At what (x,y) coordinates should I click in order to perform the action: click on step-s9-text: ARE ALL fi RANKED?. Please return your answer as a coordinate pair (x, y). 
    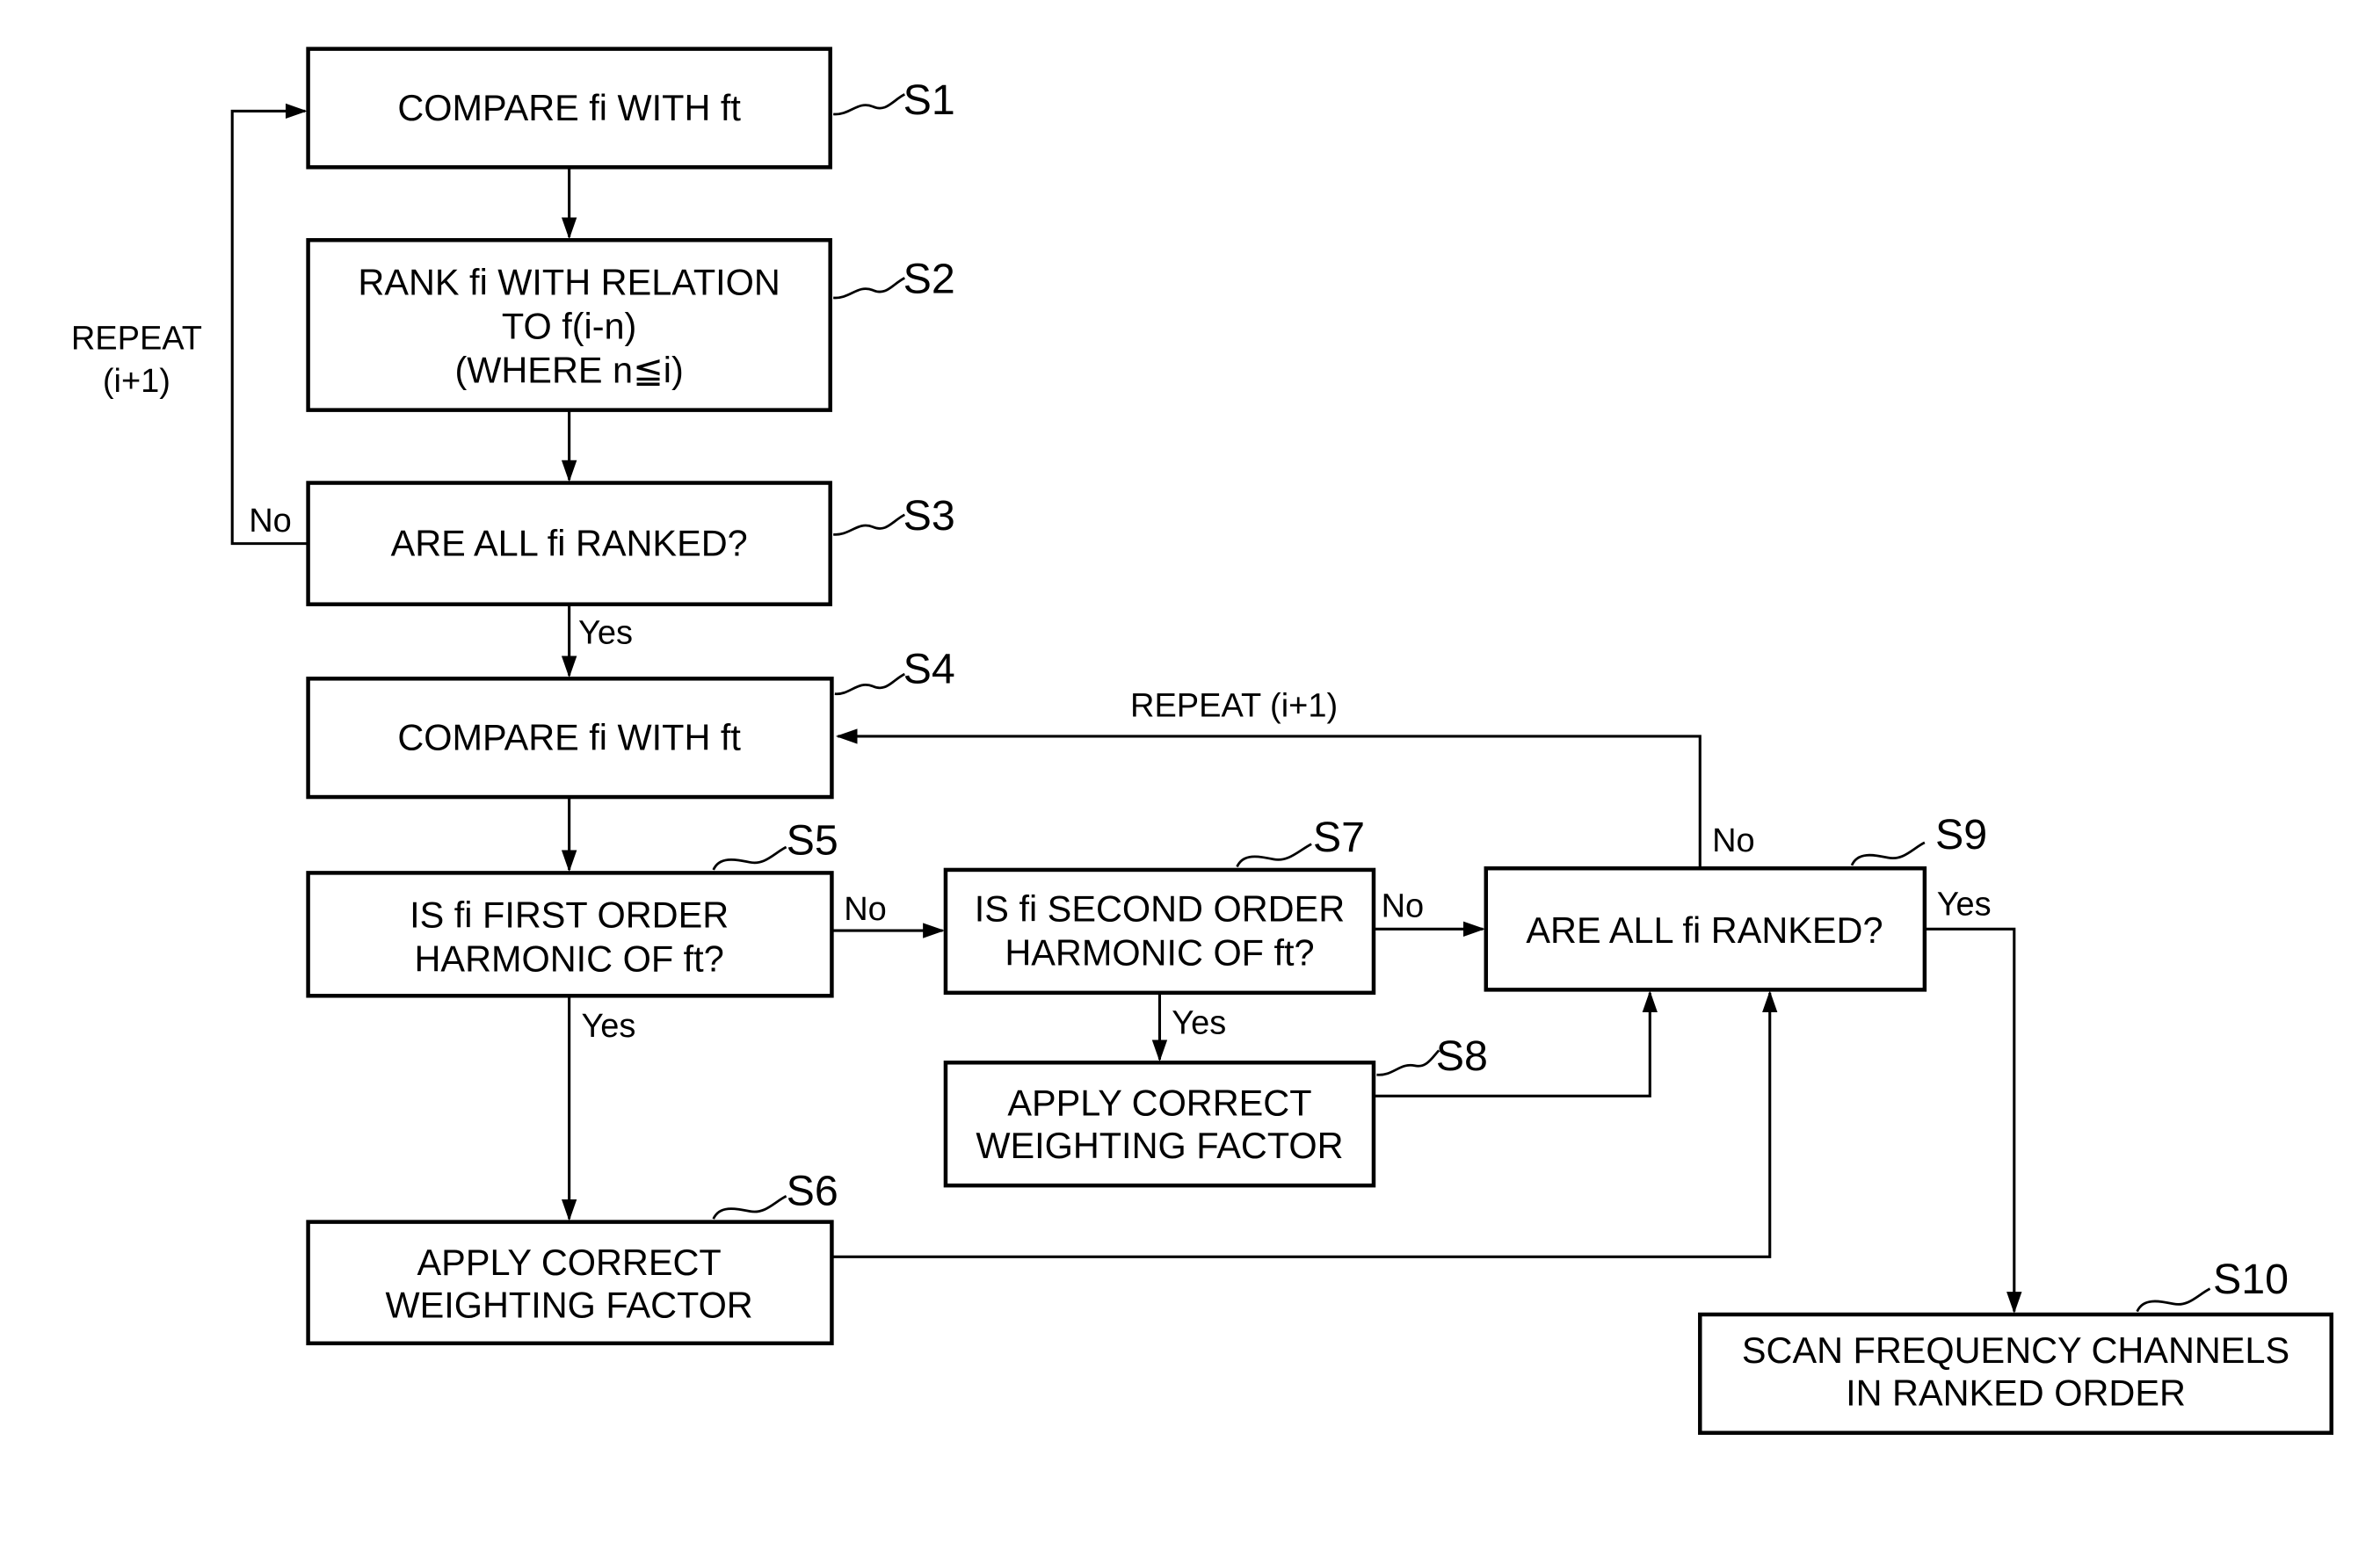
    Looking at the image, I should click on (1704, 930).